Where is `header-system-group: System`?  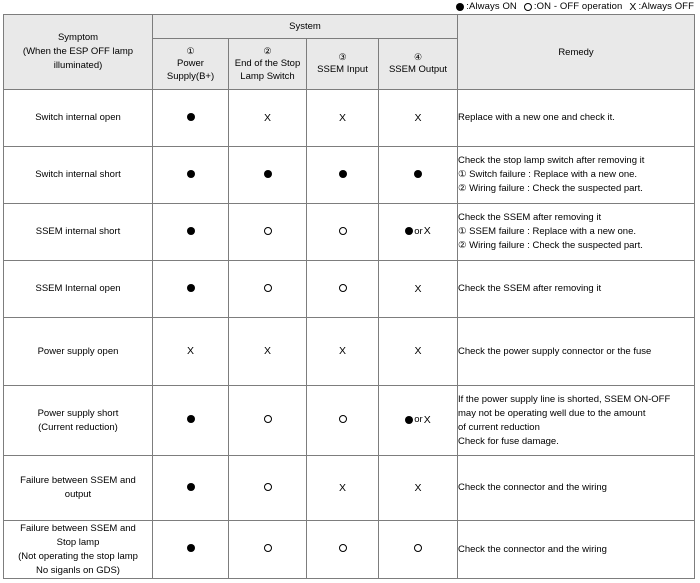
header-system-group: System is located at coordinates (305, 26).